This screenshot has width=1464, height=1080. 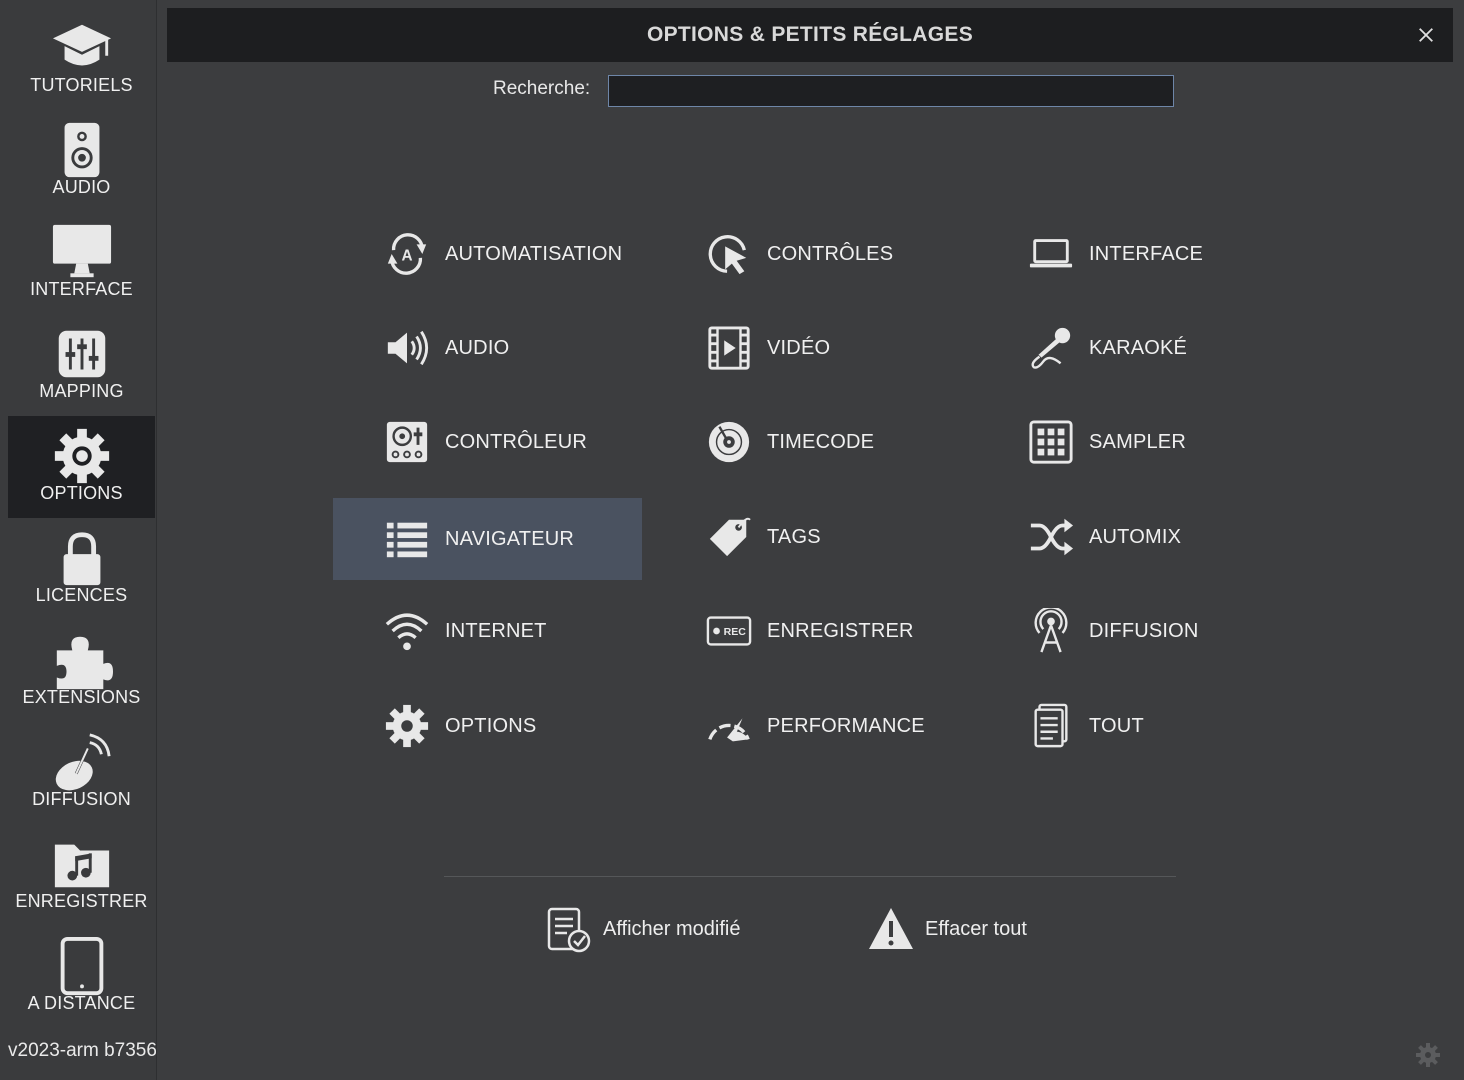 I want to click on option-label: SAMPLER, so click(x=1137, y=441).